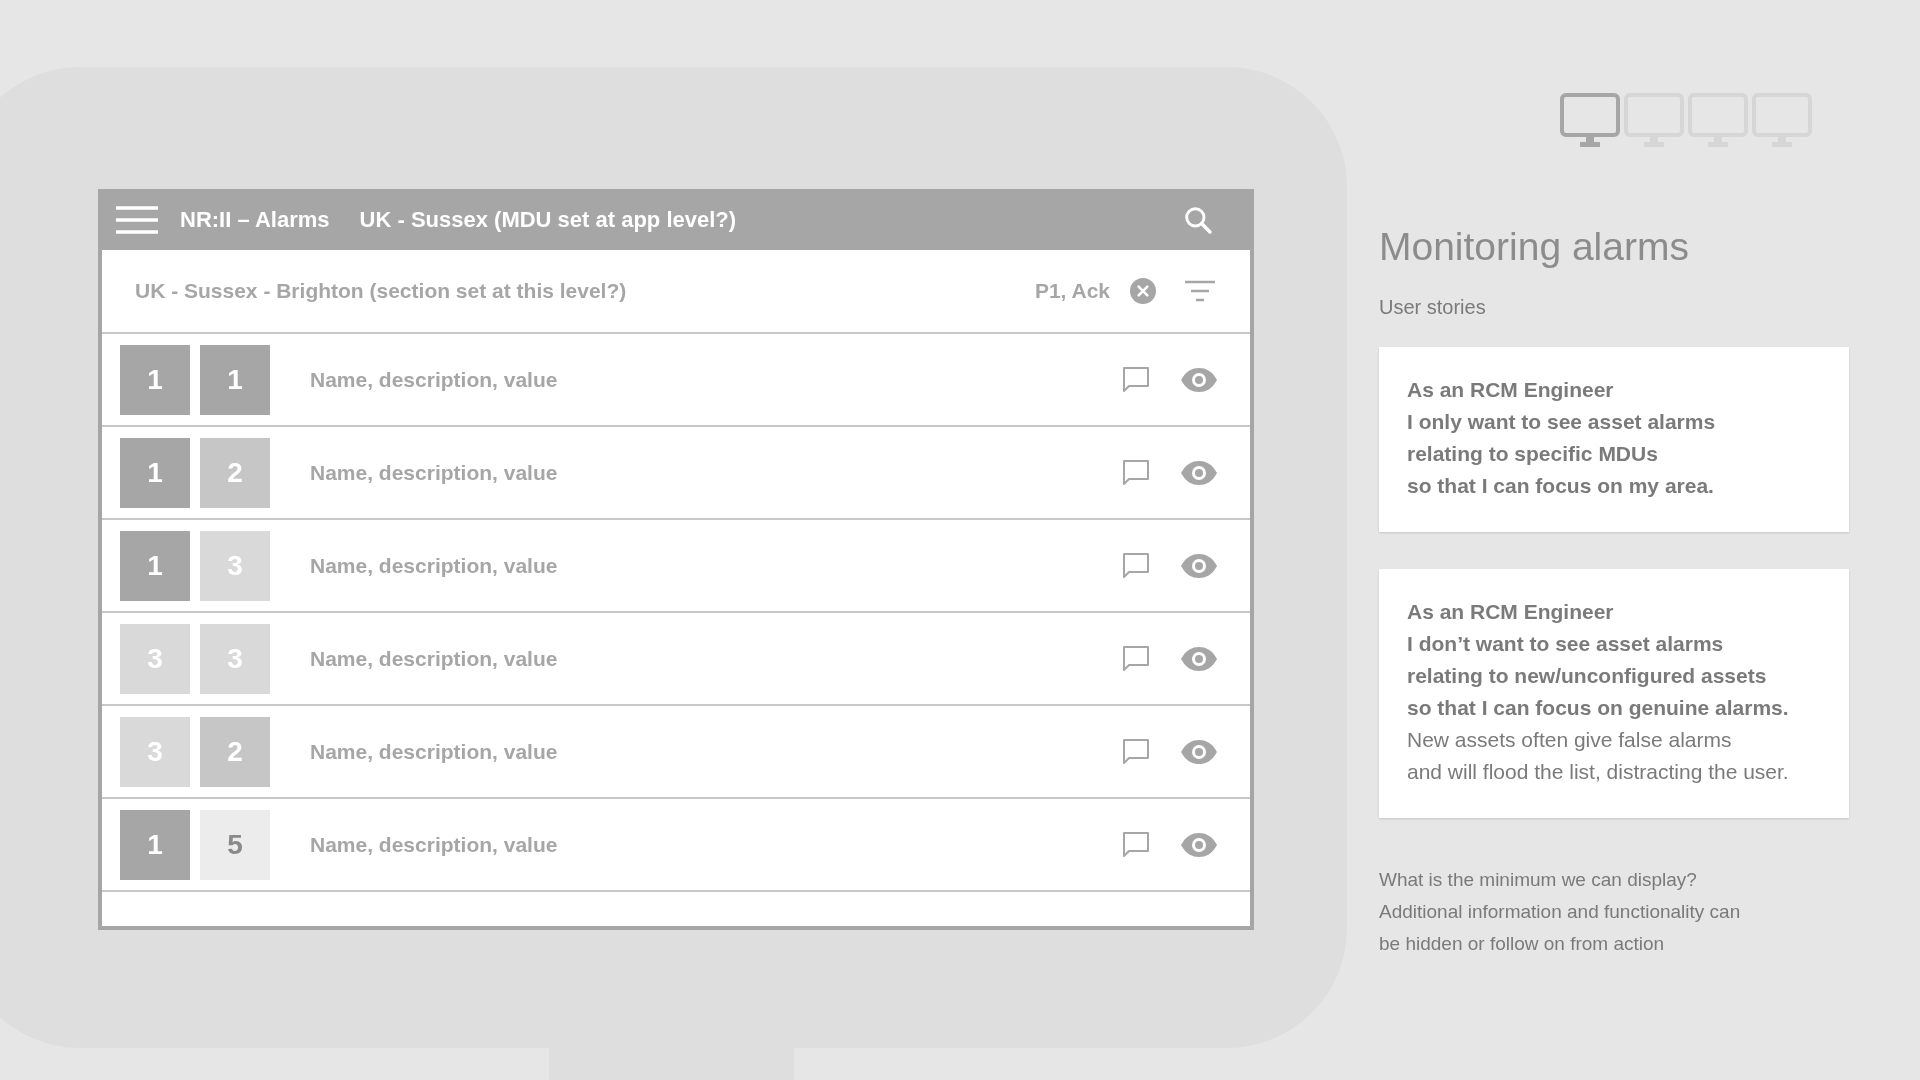  I want to click on heading: Monitoring alarms, so click(1534, 247).